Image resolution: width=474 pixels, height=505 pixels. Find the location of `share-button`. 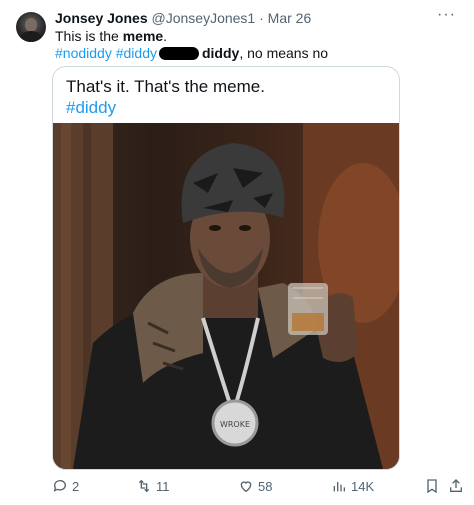

share-button is located at coordinates (456, 486).